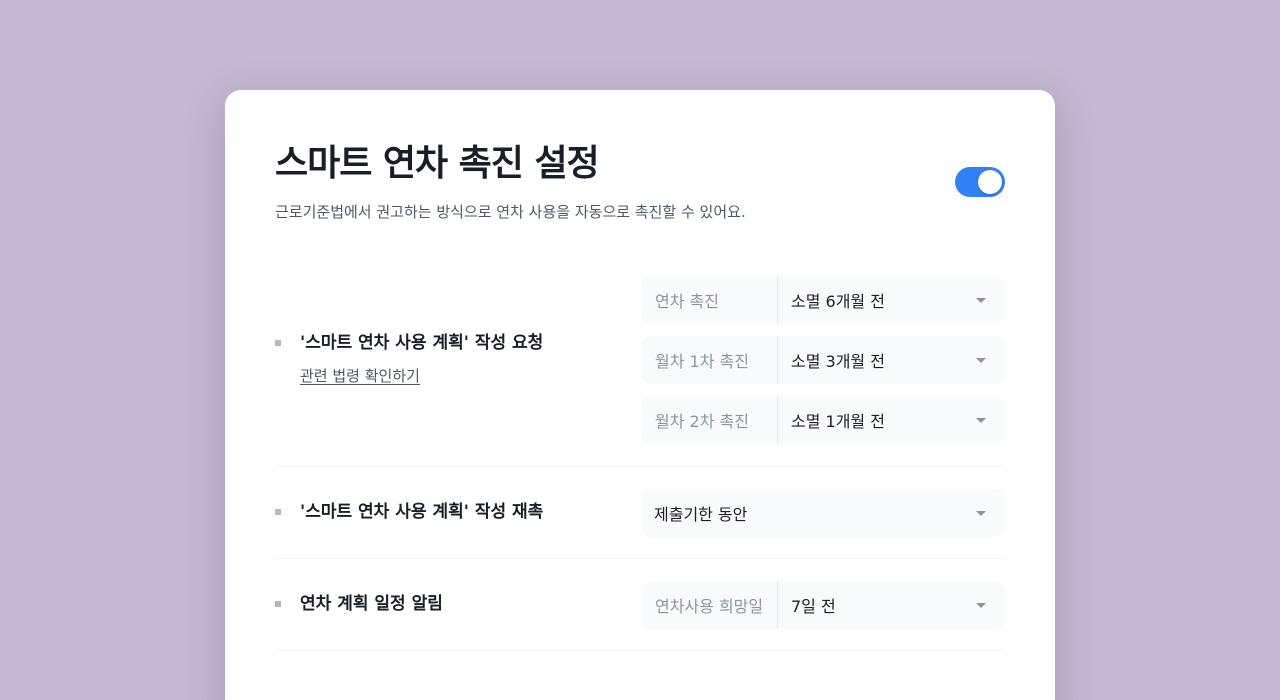  I want to click on remind-section-label: '스마트 연차 사용 계획' 작성 재촉, so click(409, 512).